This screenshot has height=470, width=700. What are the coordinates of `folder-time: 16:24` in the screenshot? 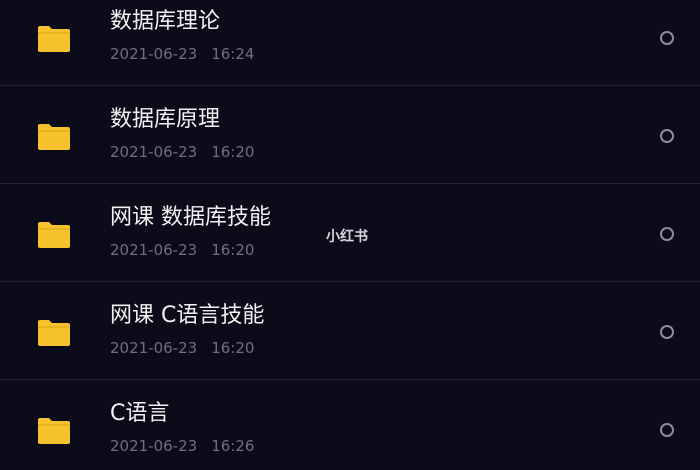 It's located at (233, 54).